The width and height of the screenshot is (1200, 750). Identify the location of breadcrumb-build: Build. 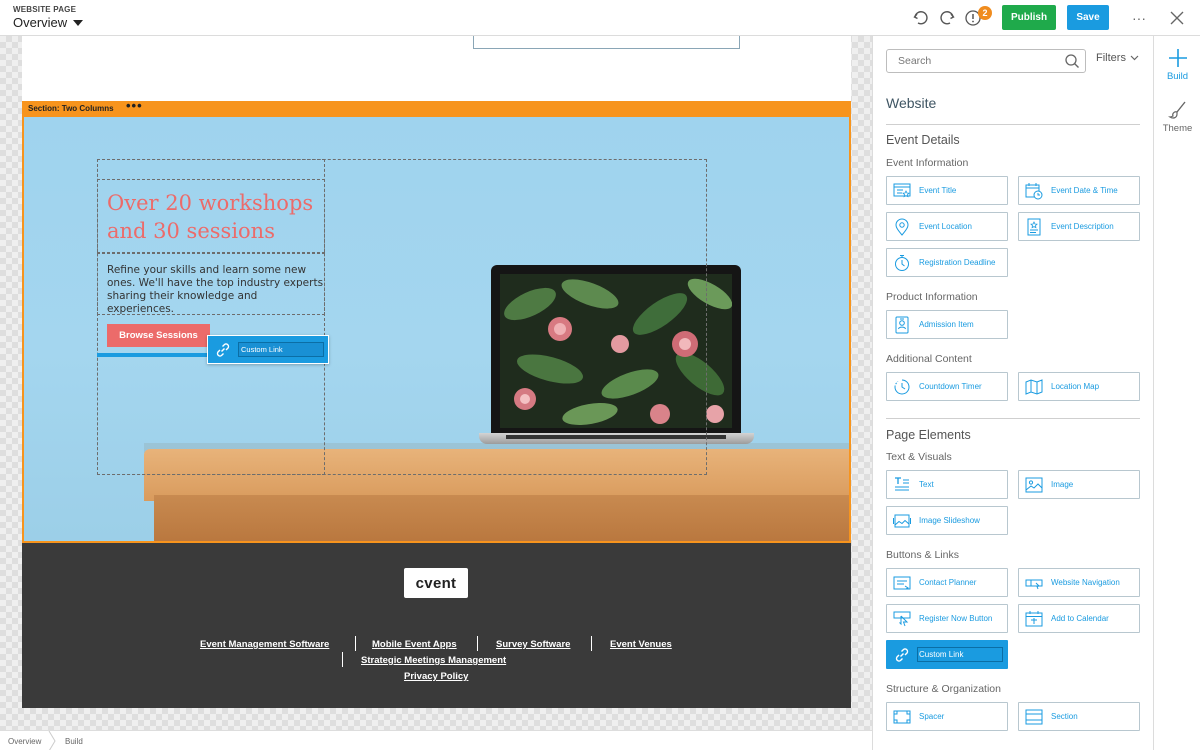
(74, 741).